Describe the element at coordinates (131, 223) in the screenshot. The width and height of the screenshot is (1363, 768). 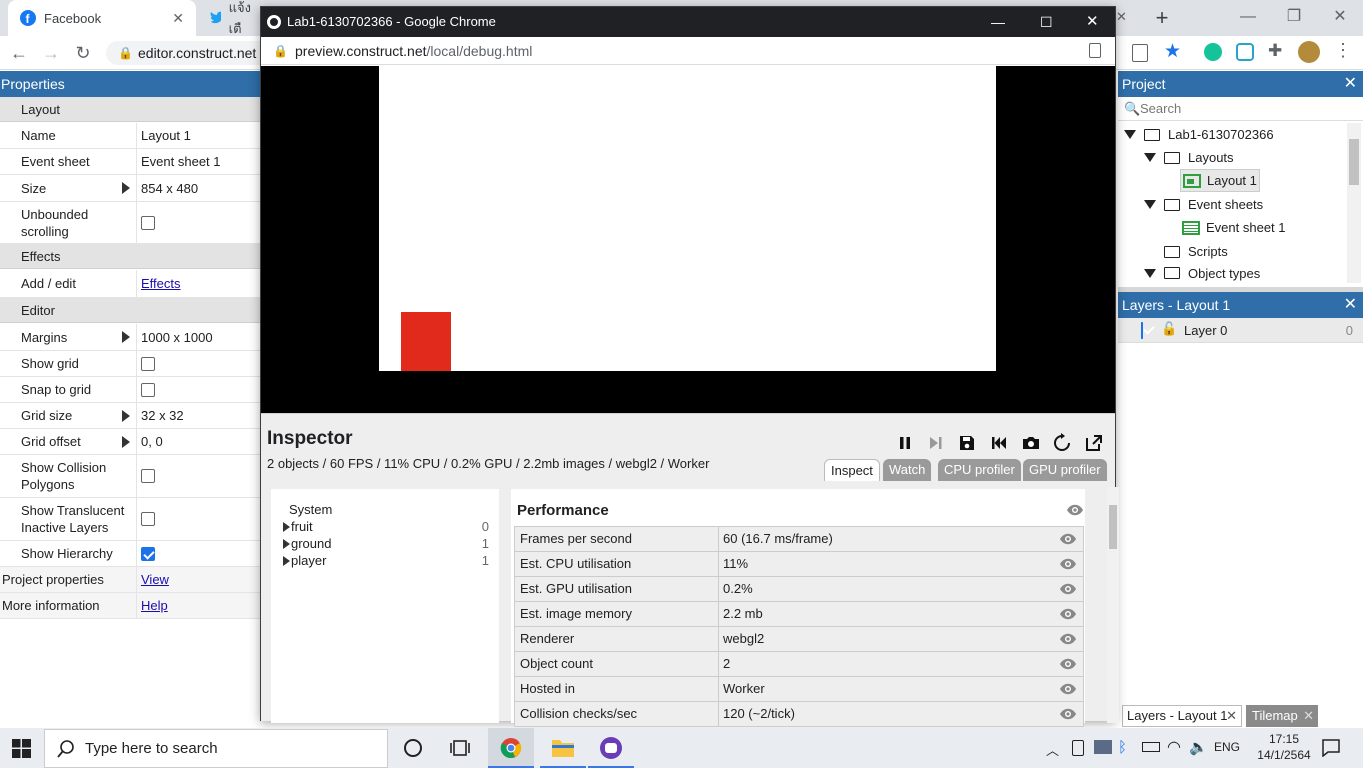
I see `prop-unbounded-scrolling: Unbounded scrolling` at that location.